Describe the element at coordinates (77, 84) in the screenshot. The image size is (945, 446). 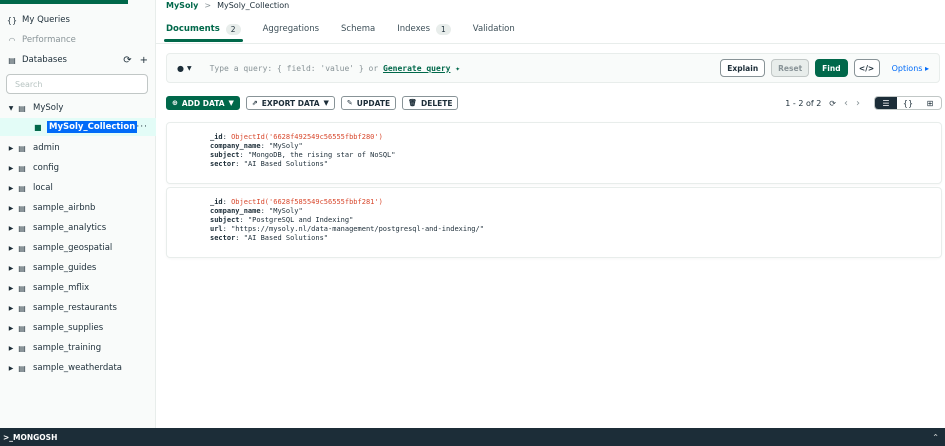
I see `sidebar-search-input: Search` at that location.